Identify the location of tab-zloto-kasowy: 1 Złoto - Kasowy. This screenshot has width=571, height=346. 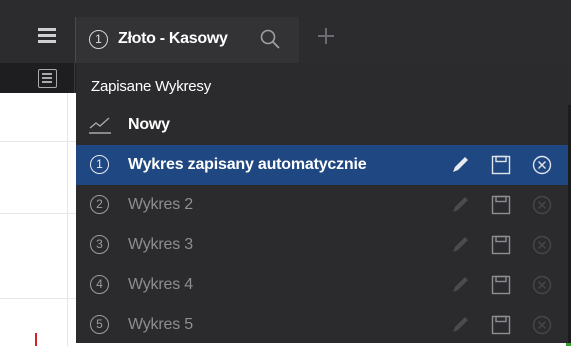
(187, 40).